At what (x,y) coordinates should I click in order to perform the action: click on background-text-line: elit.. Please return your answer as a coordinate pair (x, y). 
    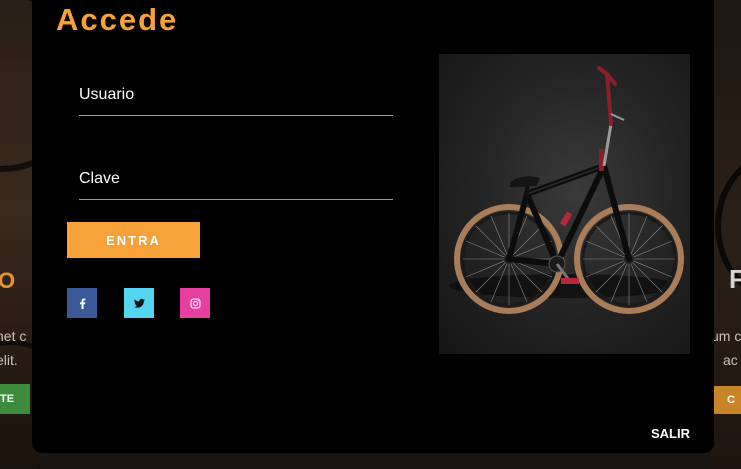
    Looking at the image, I should click on (9, 360).